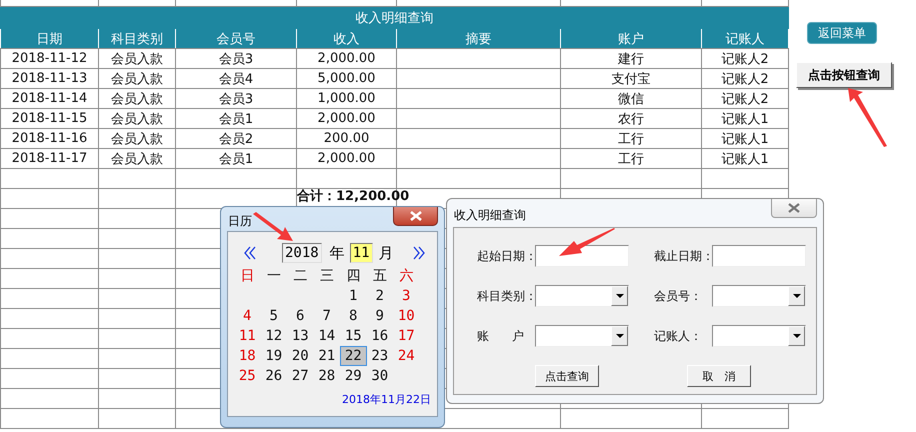 The image size is (916, 432). I want to click on calendar-day: 20, so click(300, 356).